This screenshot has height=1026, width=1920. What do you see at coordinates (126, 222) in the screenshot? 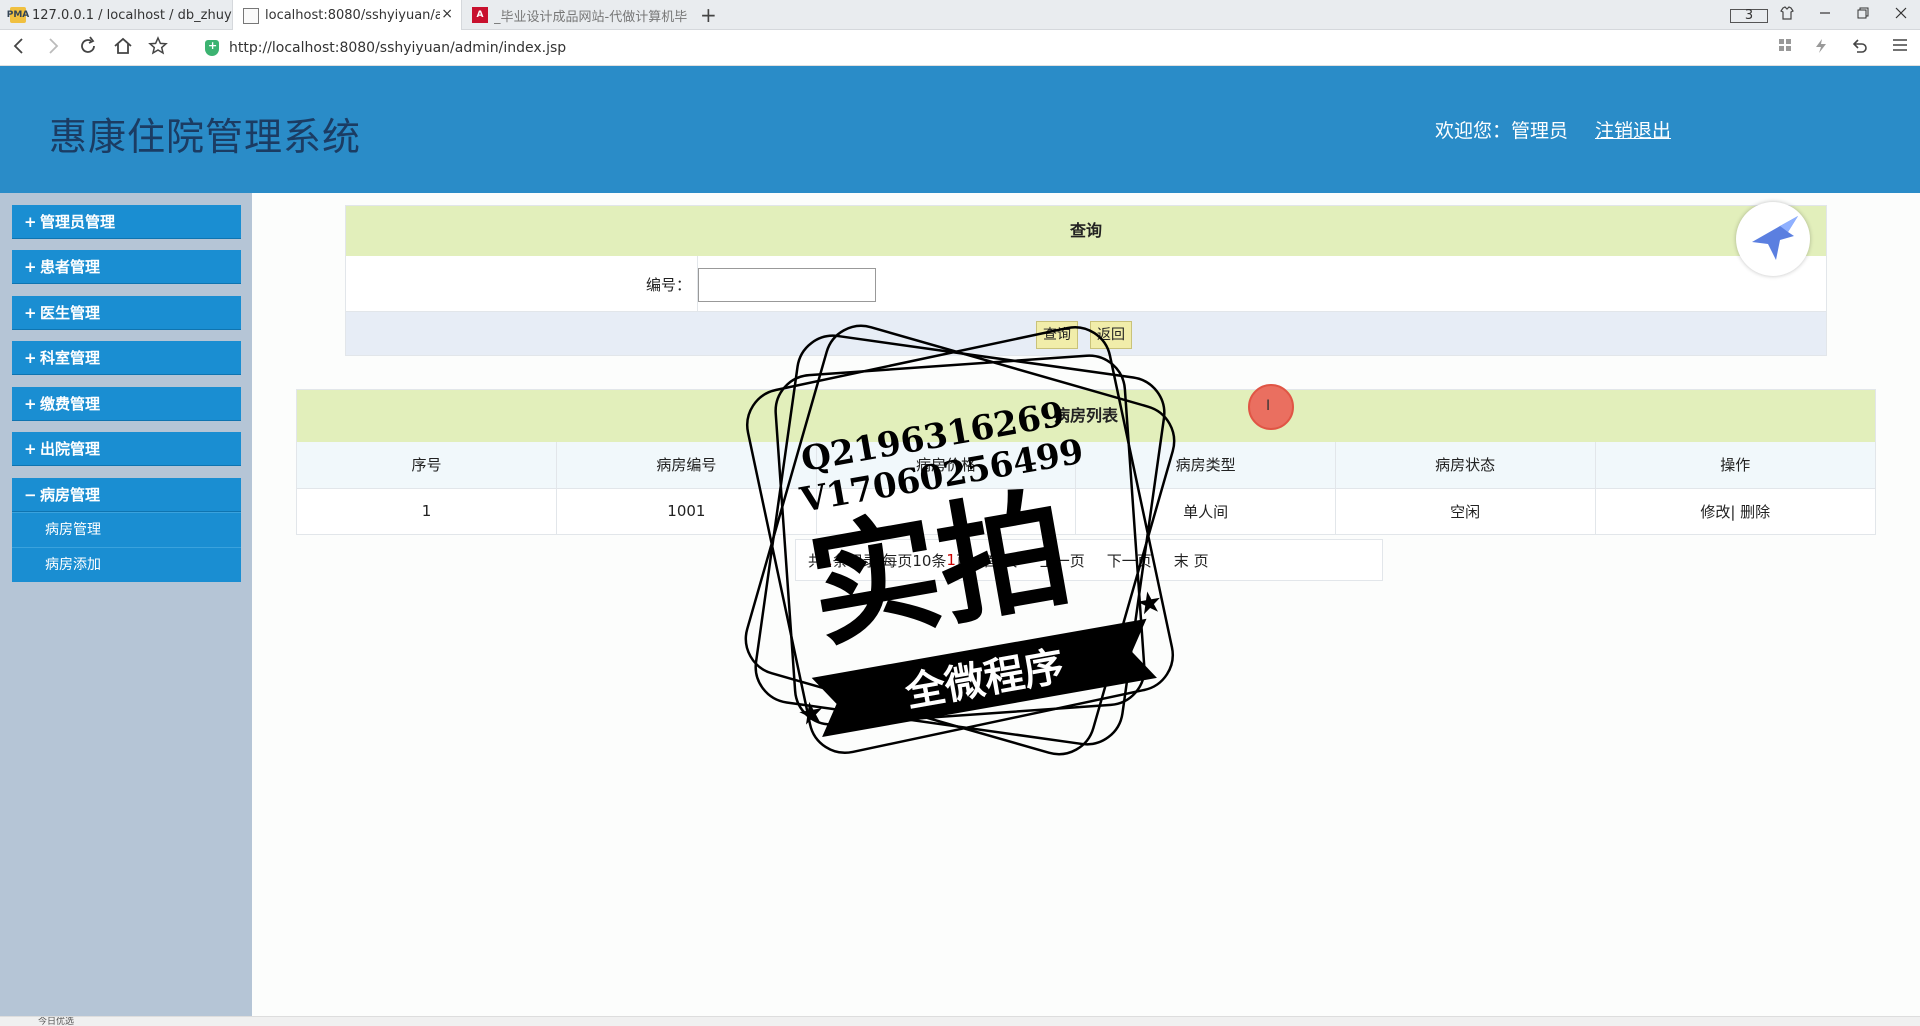
I see `sidebar-item-admin: + 管理员管理` at bounding box center [126, 222].